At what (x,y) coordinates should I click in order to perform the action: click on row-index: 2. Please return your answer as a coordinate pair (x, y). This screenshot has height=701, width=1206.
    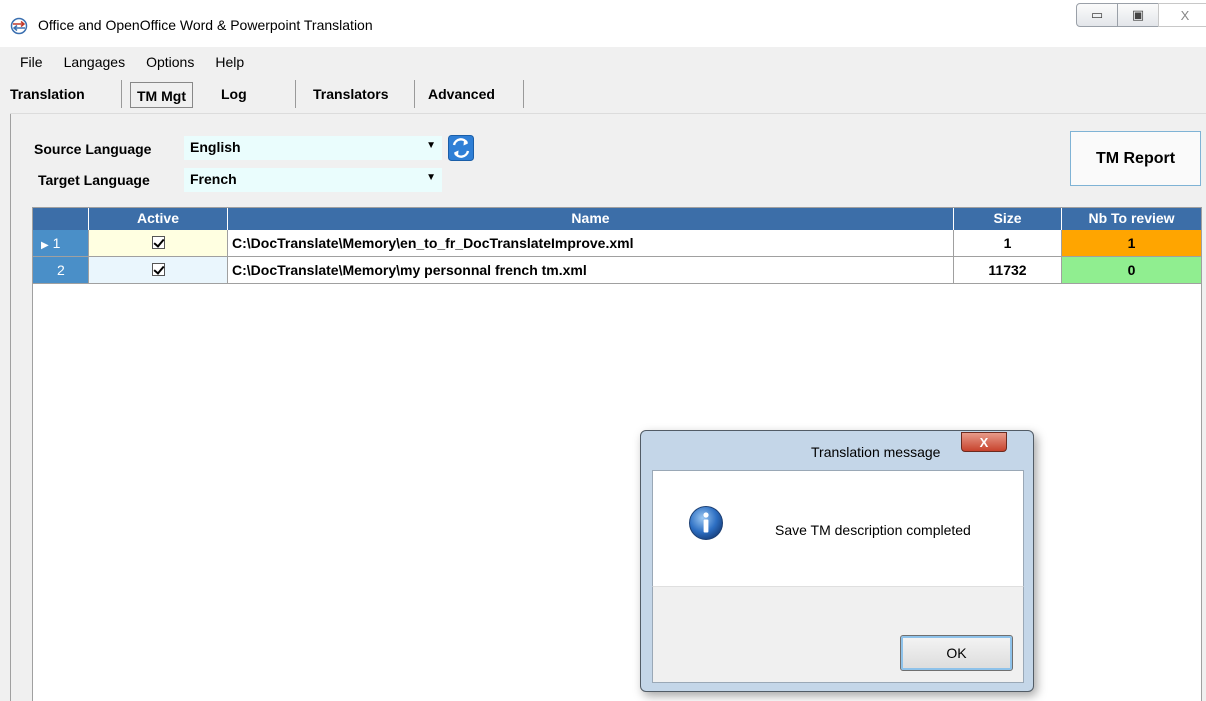
    Looking at the image, I should click on (61, 270).